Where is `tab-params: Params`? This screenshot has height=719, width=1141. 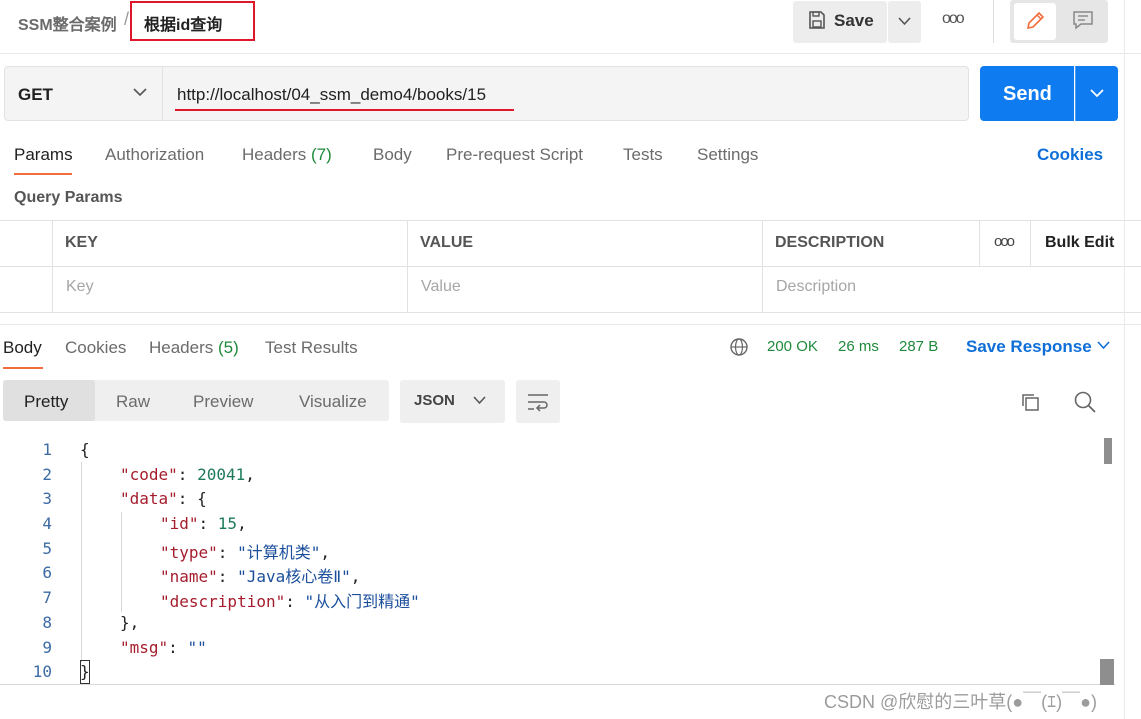 tab-params: Params is located at coordinates (43, 155).